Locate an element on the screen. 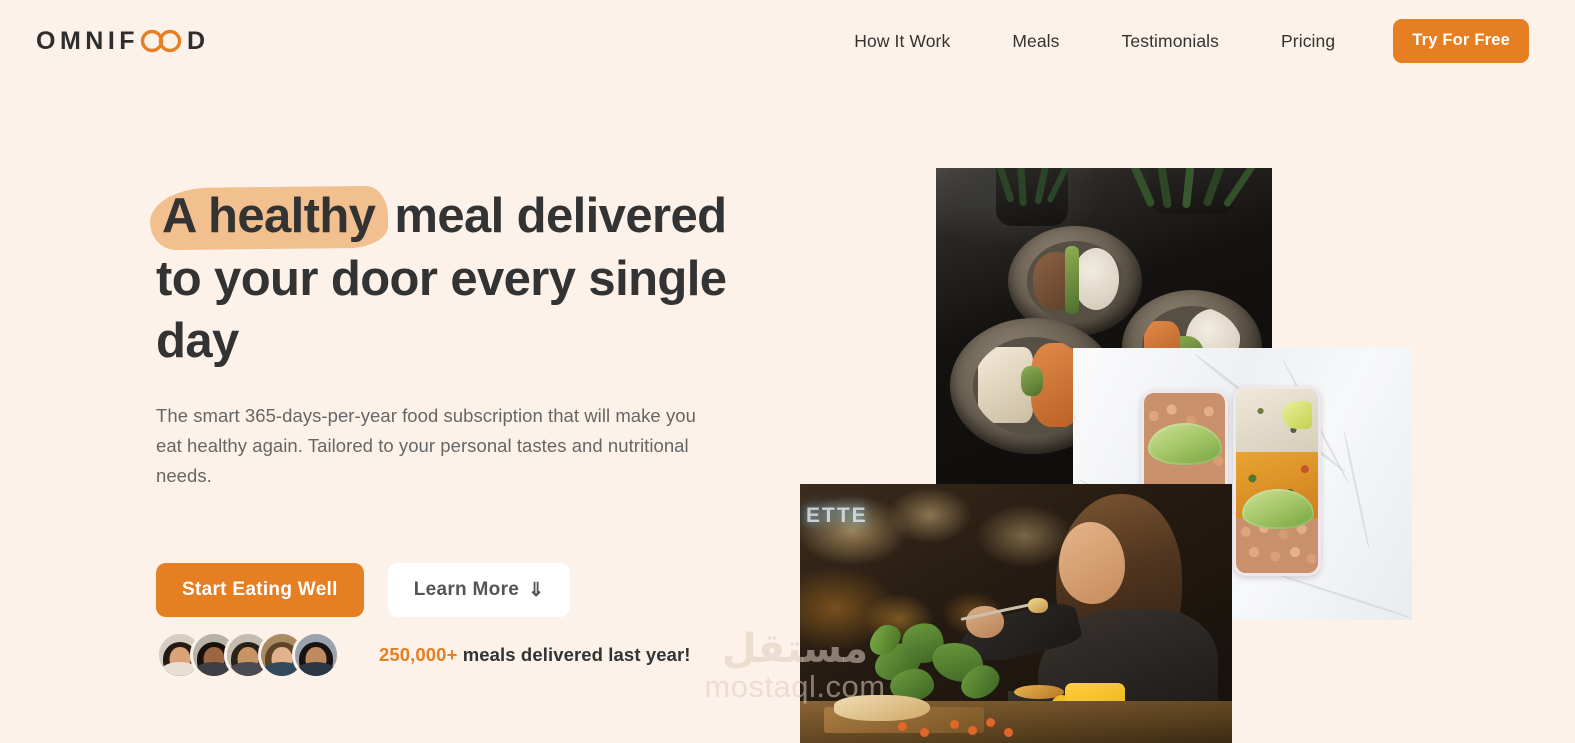 This screenshot has height=743, width=1575. learn-more-button: Learn More ⇓ is located at coordinates (479, 590).